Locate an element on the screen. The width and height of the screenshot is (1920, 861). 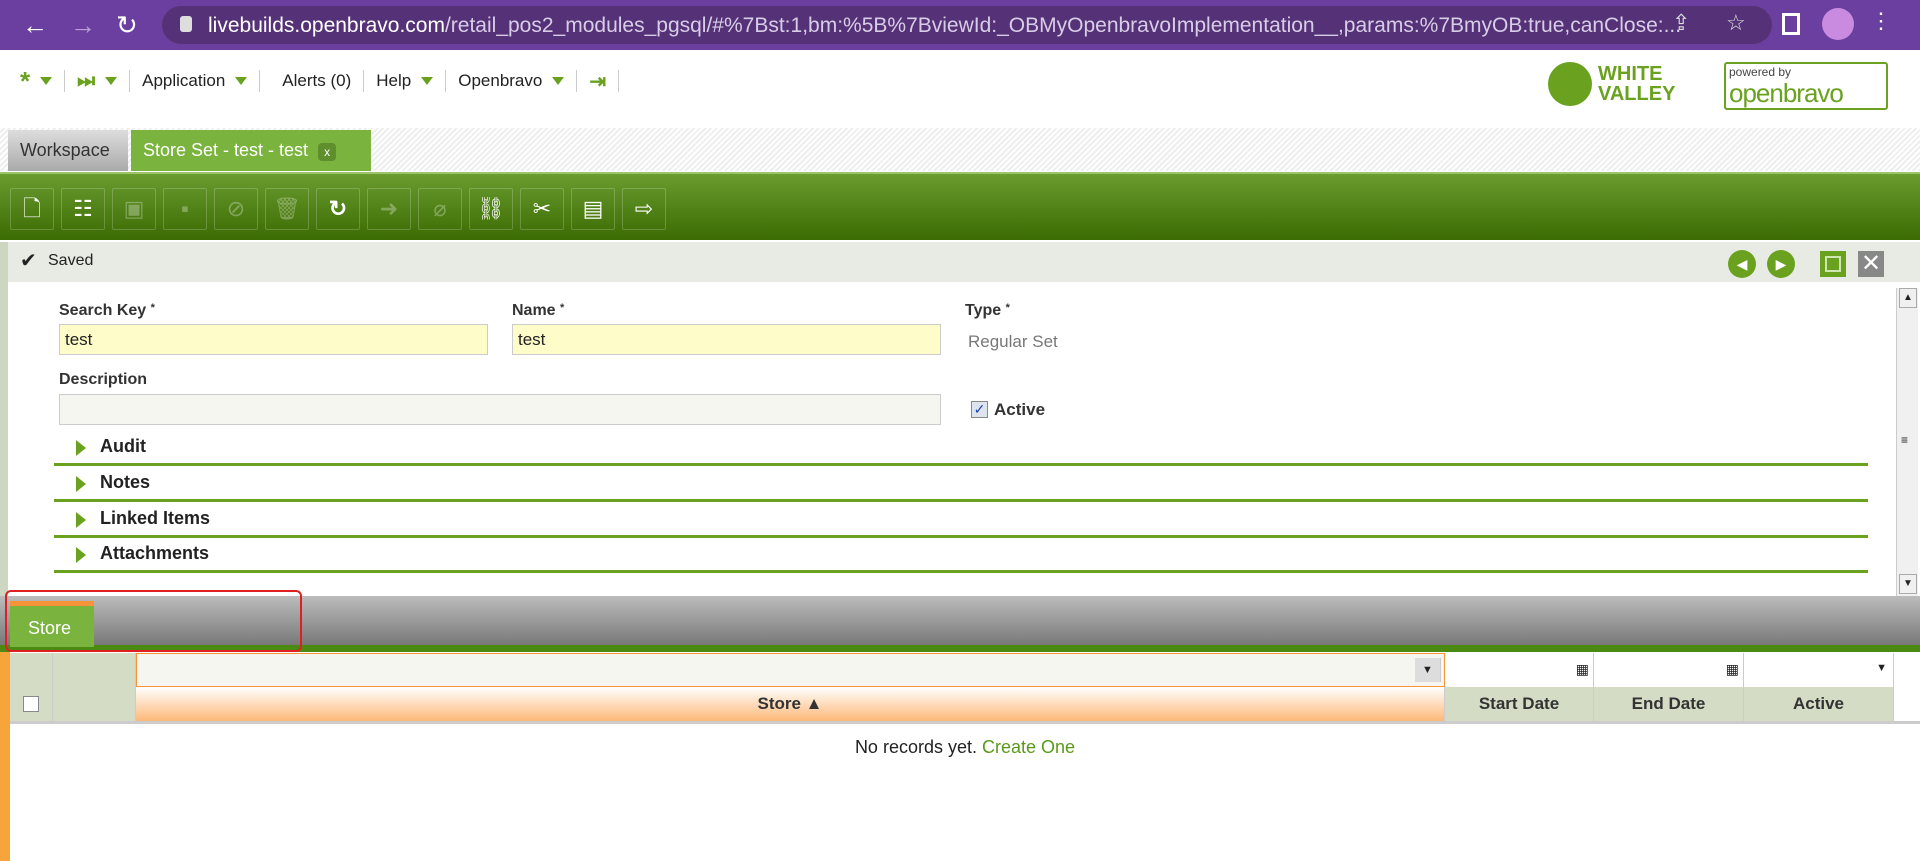
start-date-filter: ▦ is located at coordinates (1519, 670).